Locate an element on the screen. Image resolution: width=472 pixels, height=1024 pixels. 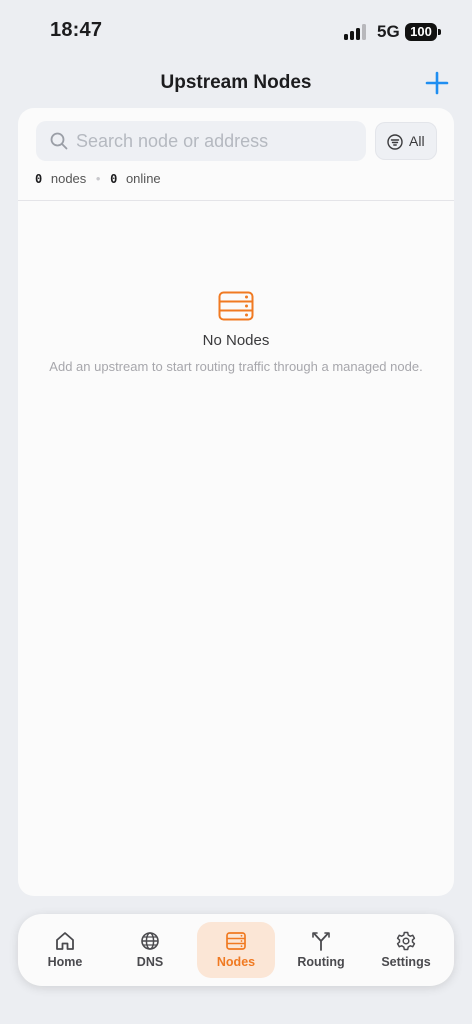
tab-label-routing: Routing is located at coordinates (321, 962).